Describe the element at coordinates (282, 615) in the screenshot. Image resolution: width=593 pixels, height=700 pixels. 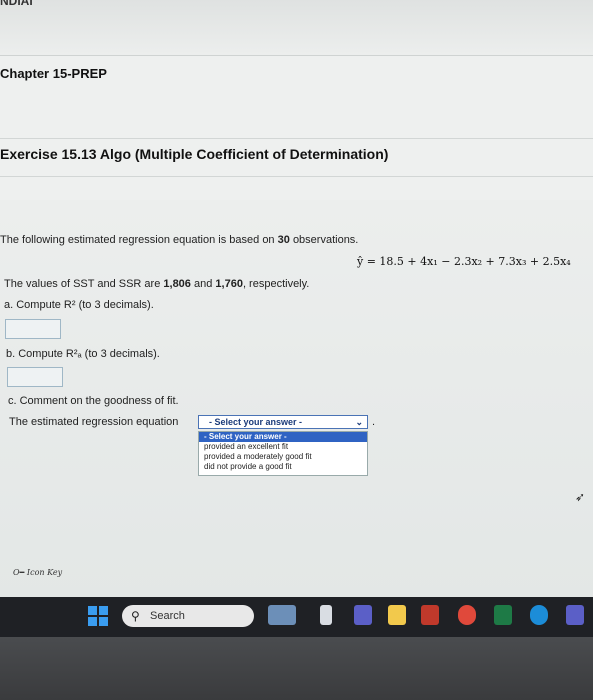
I see `widget-icon` at that location.